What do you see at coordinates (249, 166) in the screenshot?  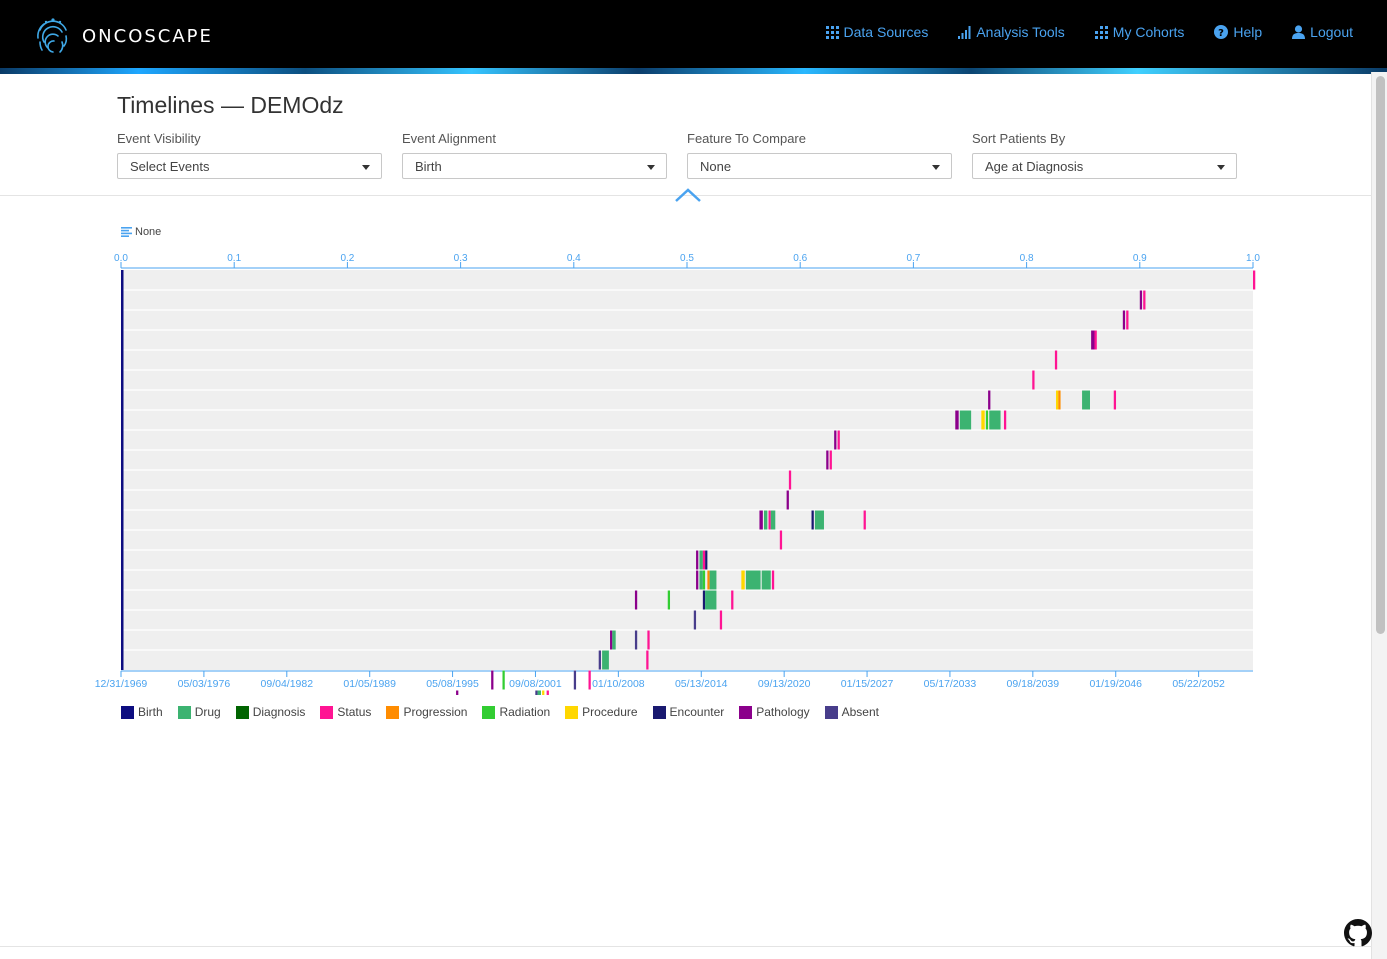 I see `event-visibility-select: Select Events` at bounding box center [249, 166].